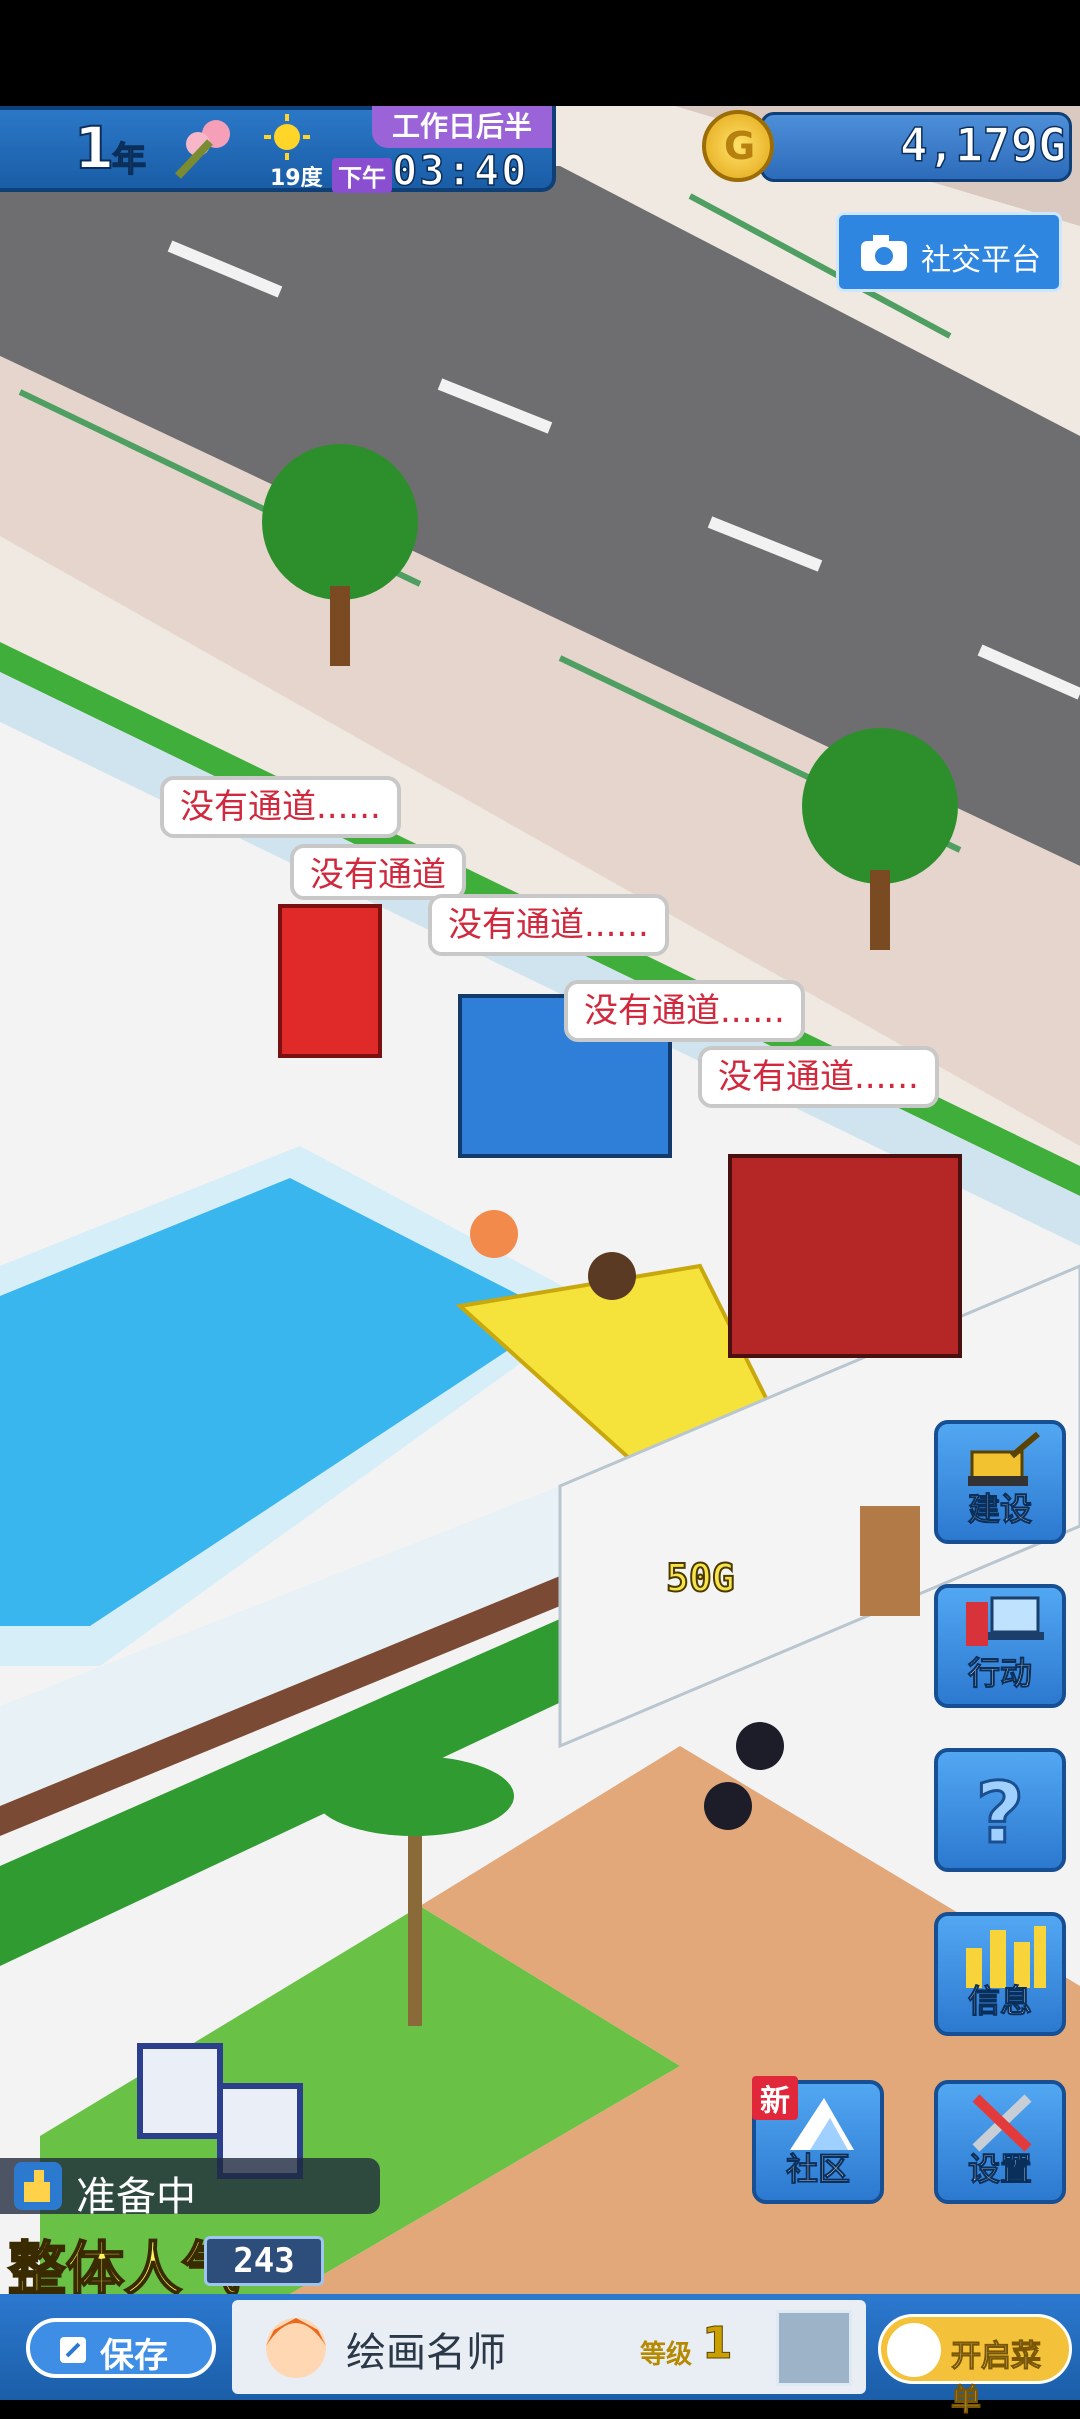  I want to click on open-menu-toggle: 开启菜单, so click(975, 2366).